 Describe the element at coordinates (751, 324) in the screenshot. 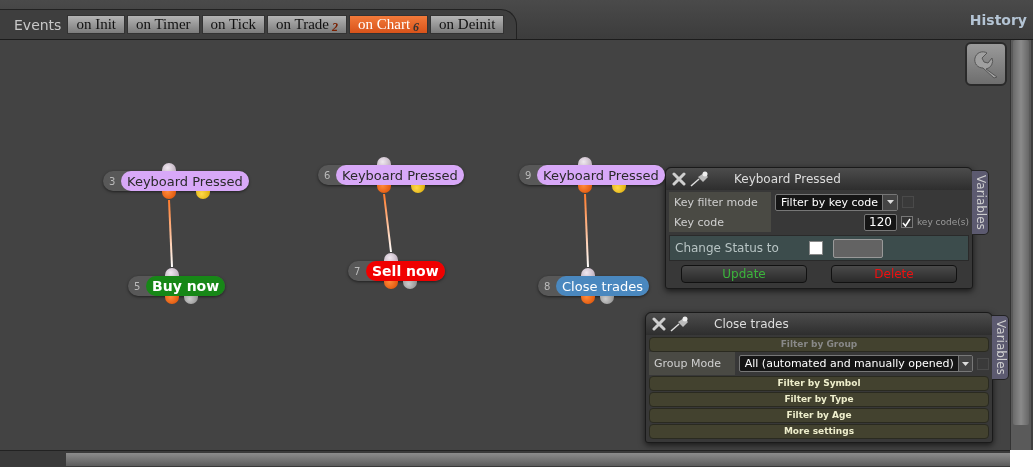

I see `panel-title: Close trades` at that location.